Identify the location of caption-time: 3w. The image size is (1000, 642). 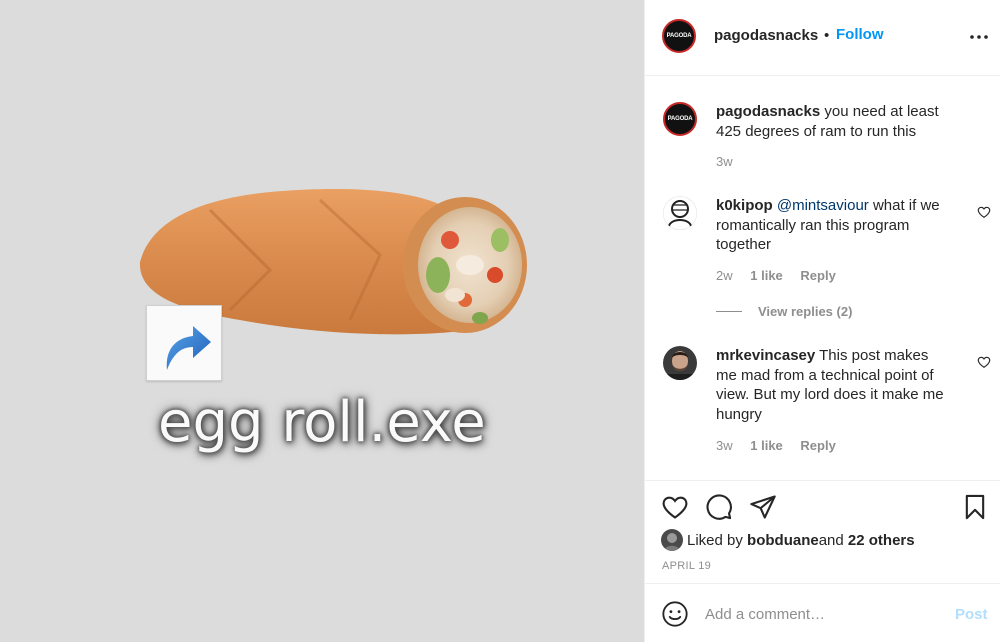
(724, 161).